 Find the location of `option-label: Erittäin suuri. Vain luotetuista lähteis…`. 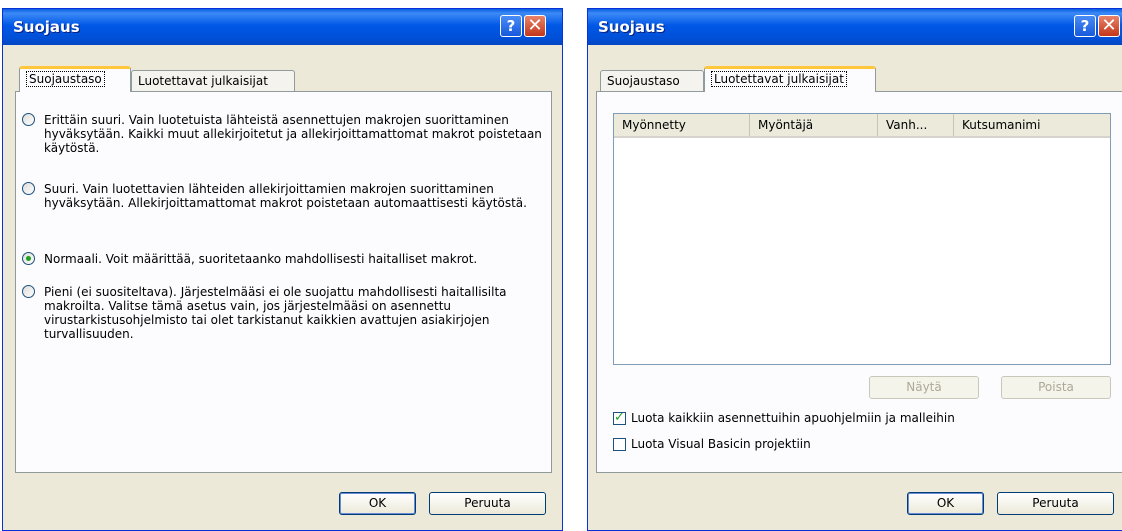

option-label: Erittäin suuri. Vain luotetuista lähteis… is located at coordinates (293, 134).